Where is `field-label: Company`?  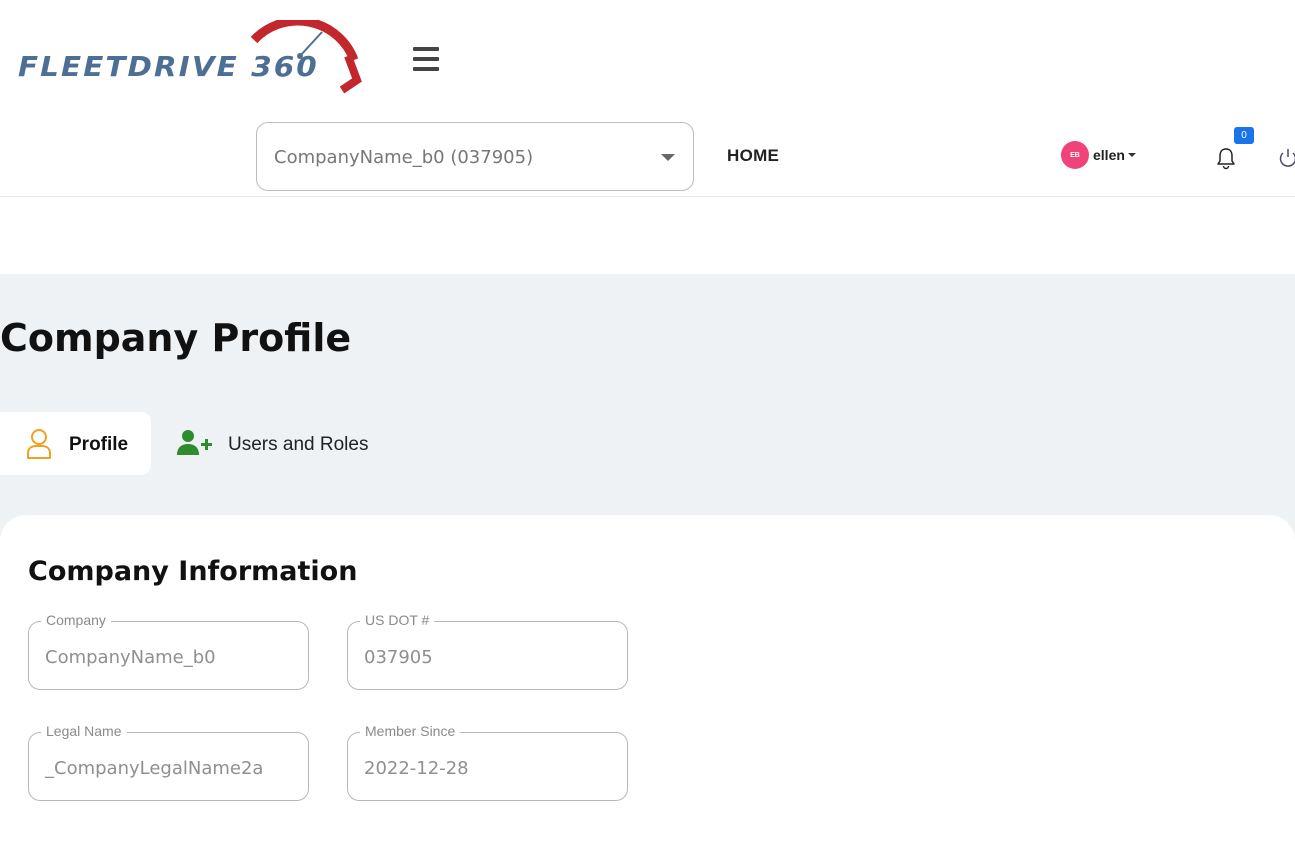 field-label: Company is located at coordinates (76, 620).